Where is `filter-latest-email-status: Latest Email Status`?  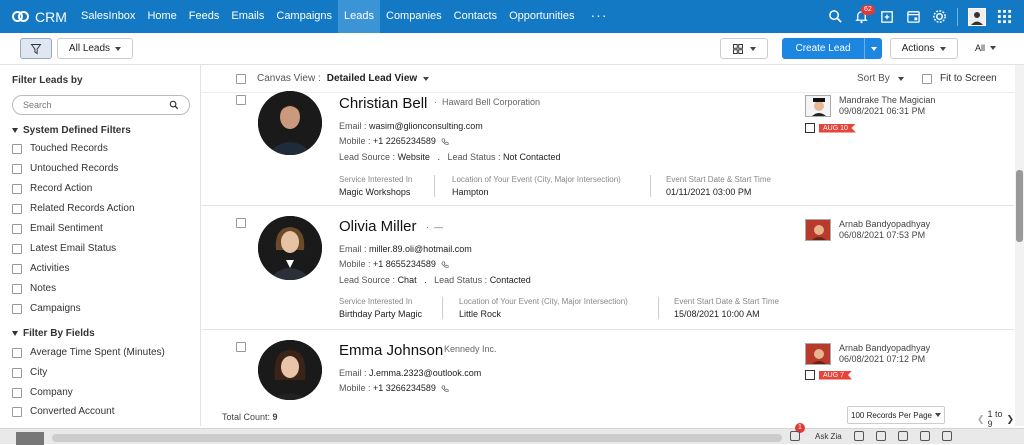 filter-latest-email-status: Latest Email Status is located at coordinates (64, 248).